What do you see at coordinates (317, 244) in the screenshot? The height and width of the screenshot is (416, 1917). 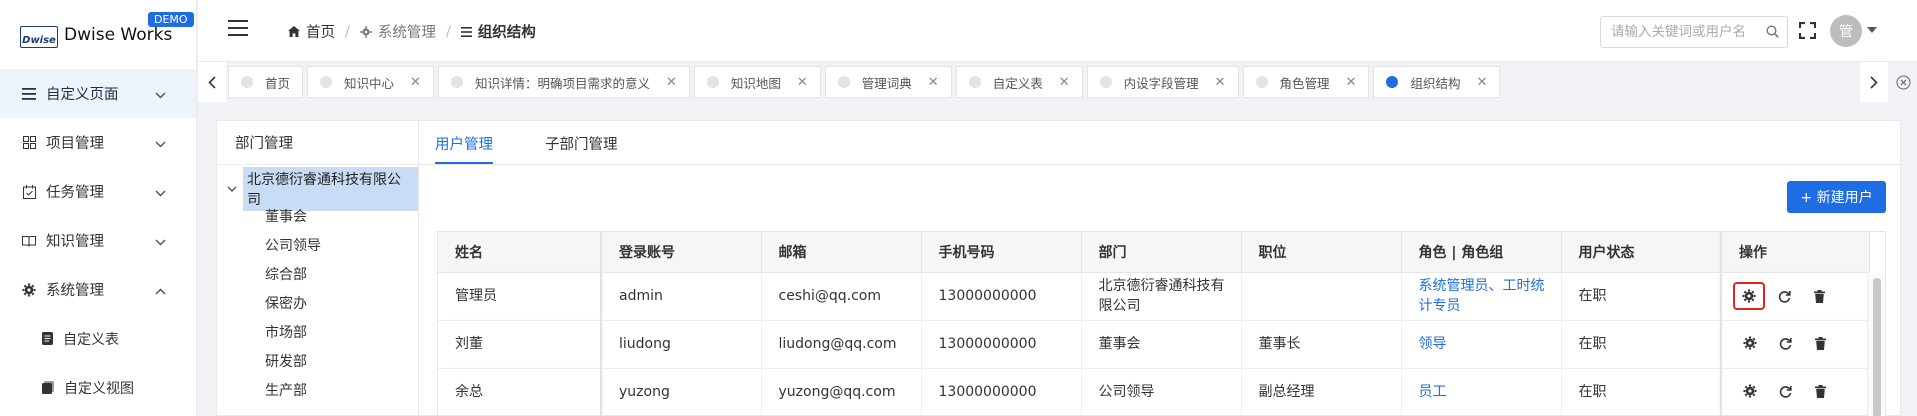 I see `tree-node: 公司领导` at bounding box center [317, 244].